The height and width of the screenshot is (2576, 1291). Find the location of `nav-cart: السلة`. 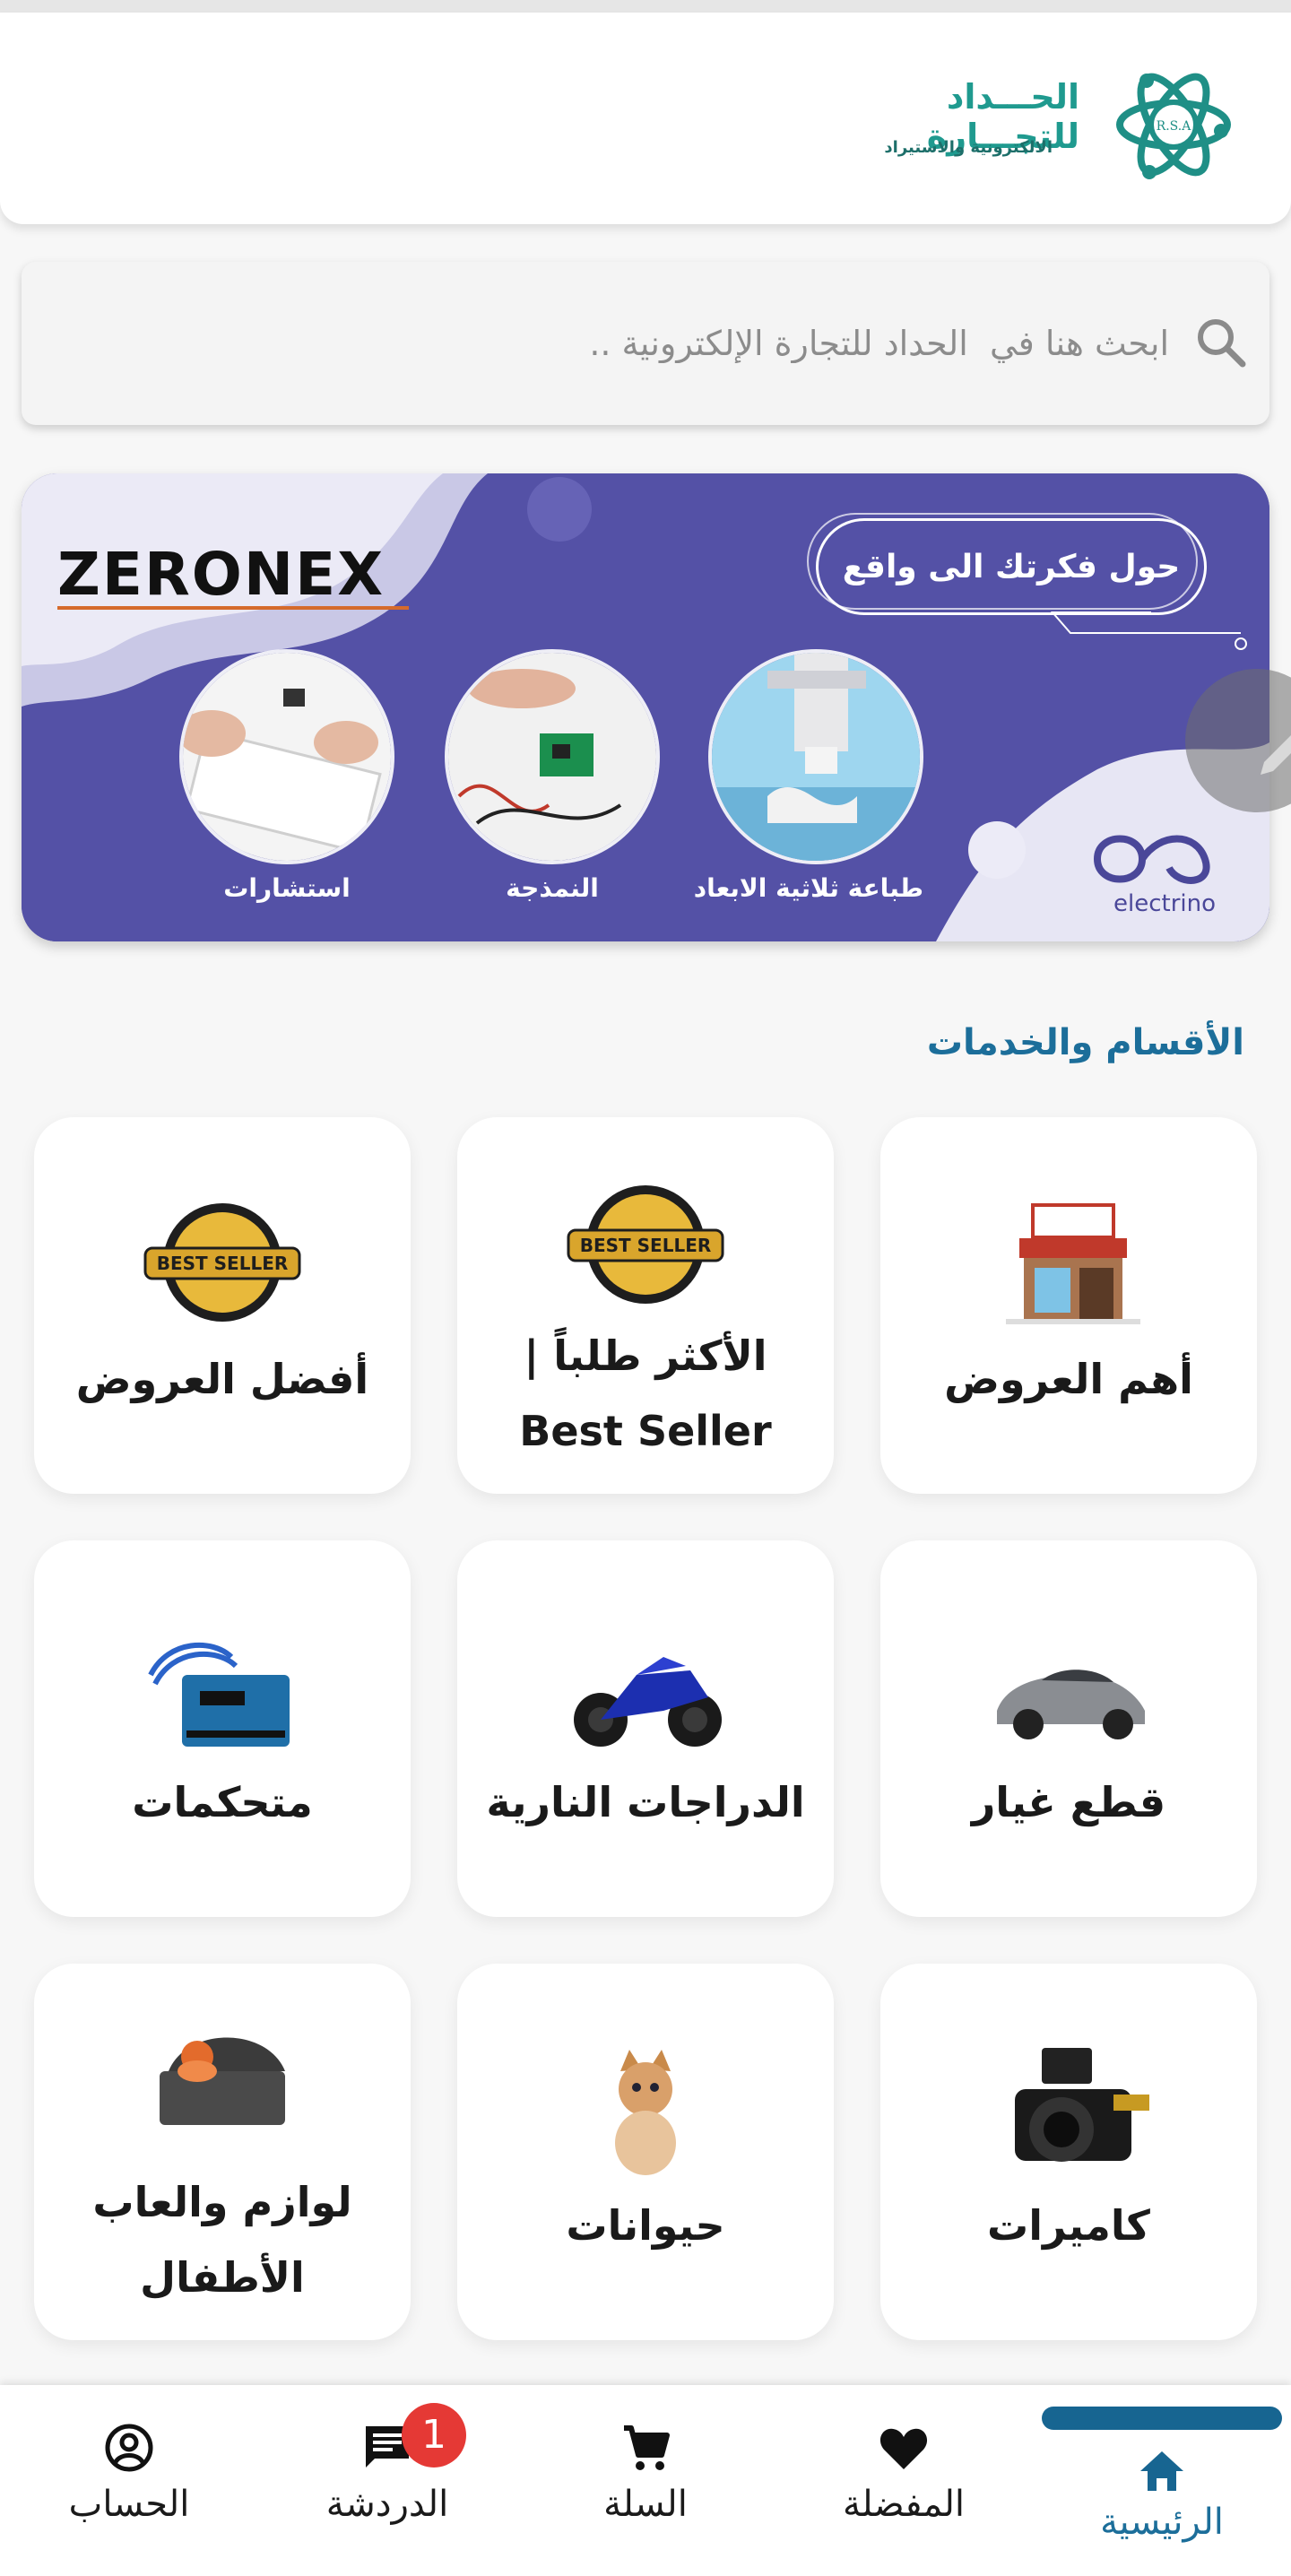

nav-cart: السلة is located at coordinates (645, 2480).